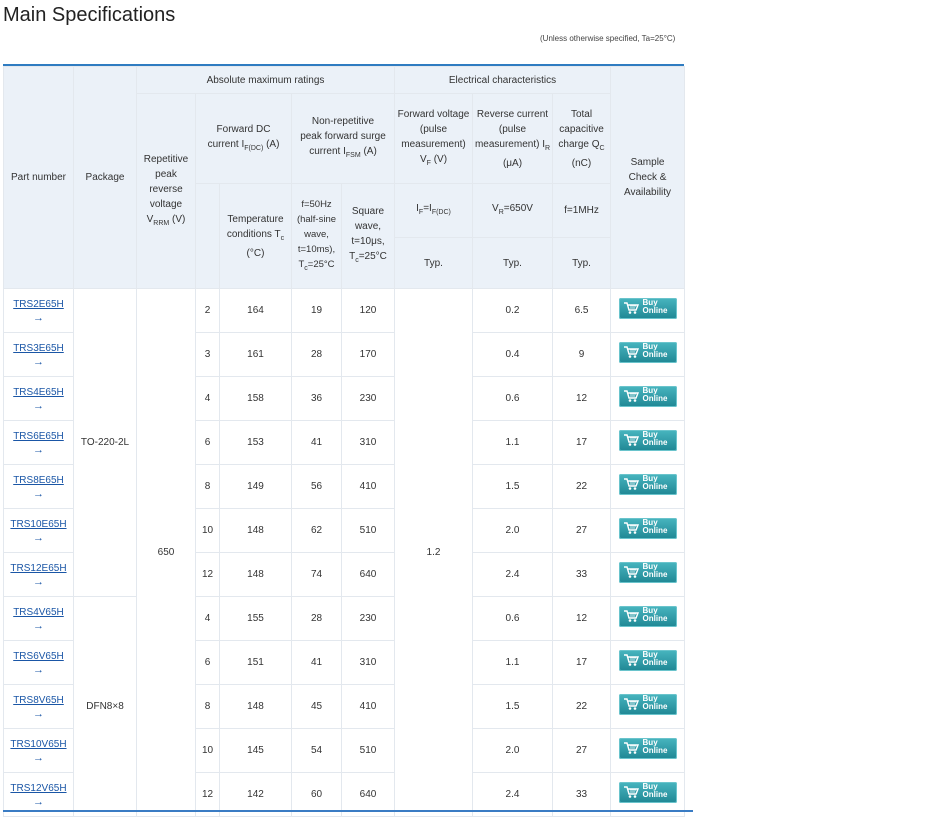  What do you see at coordinates (255, 236) in the screenshot?
I see `header-temp-conditions: Temperature conditions Tc (°C)` at bounding box center [255, 236].